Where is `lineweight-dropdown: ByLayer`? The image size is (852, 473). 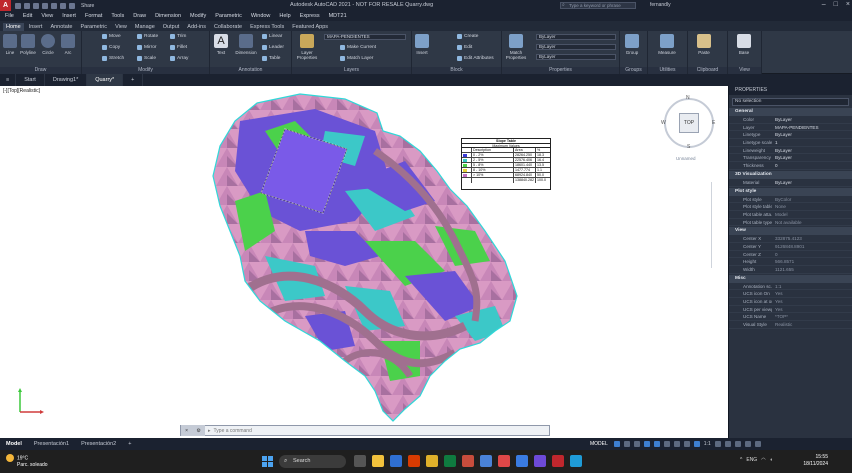
lineweight-dropdown: ByLayer is located at coordinates (576, 47).